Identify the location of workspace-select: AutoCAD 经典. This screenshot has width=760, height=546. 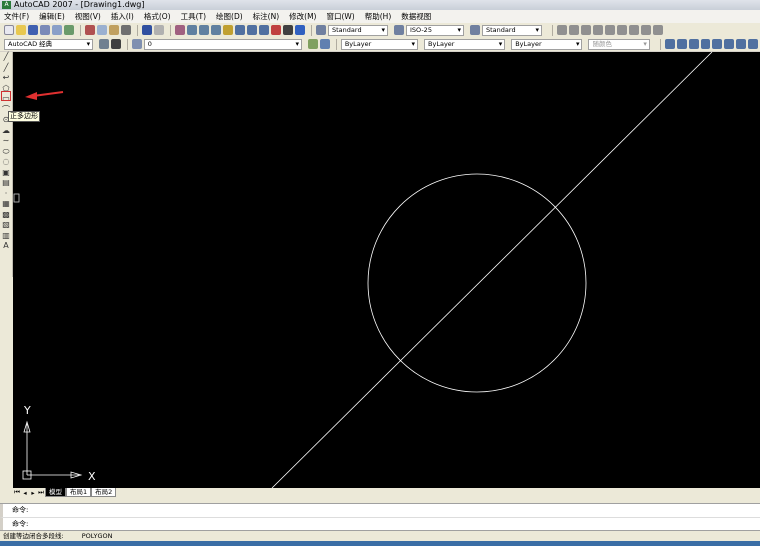
(49, 44).